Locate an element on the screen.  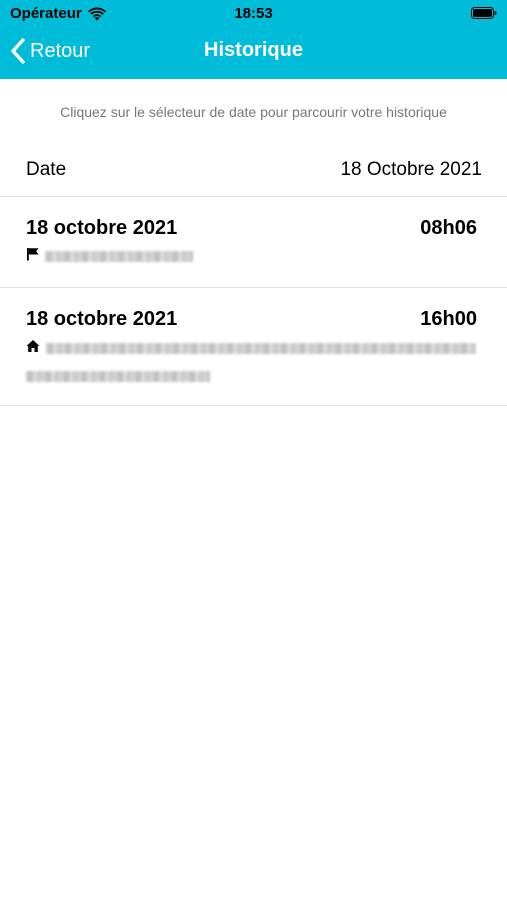
status-bar: Opérateur 18:53 is located at coordinates (253, 14).